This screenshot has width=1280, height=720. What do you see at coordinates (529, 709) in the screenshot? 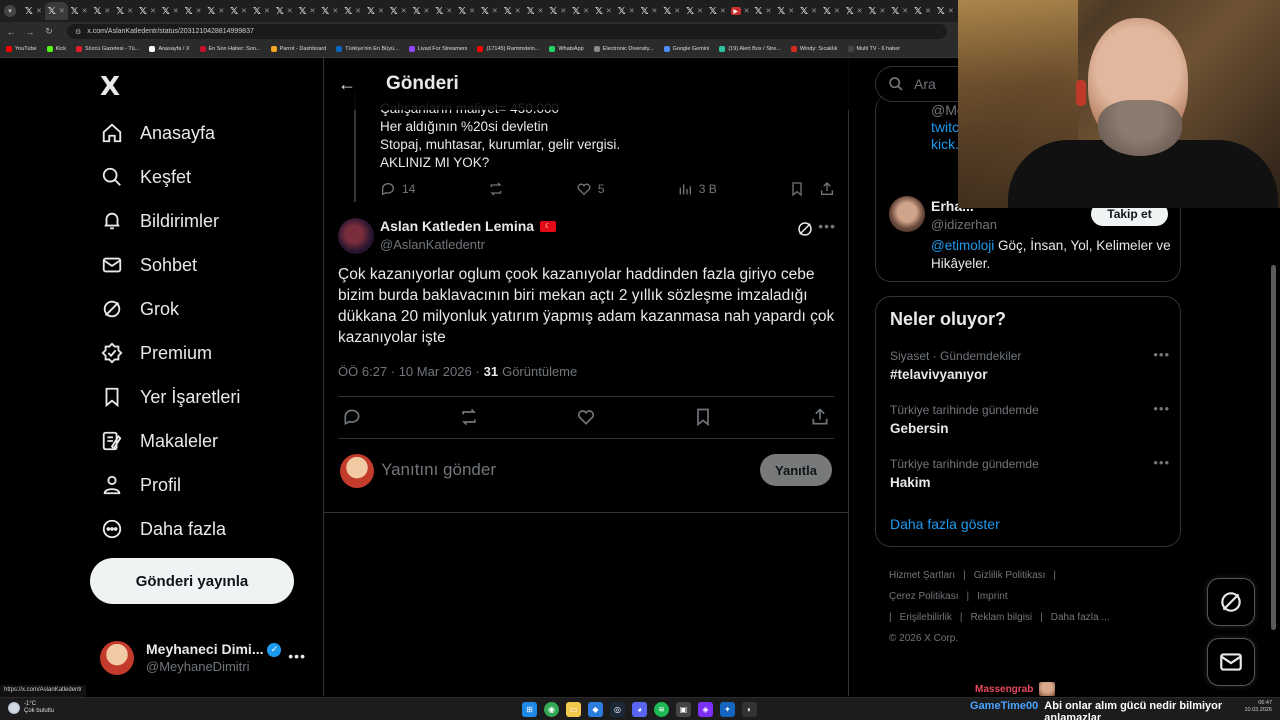
I see `windows-start-icon: ⊞` at bounding box center [529, 709].